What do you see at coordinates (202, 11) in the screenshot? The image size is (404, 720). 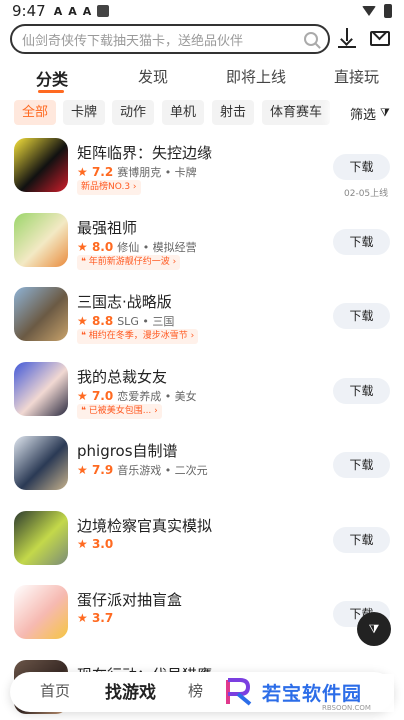 I see `status-bar: 9:47 A A A` at bounding box center [202, 11].